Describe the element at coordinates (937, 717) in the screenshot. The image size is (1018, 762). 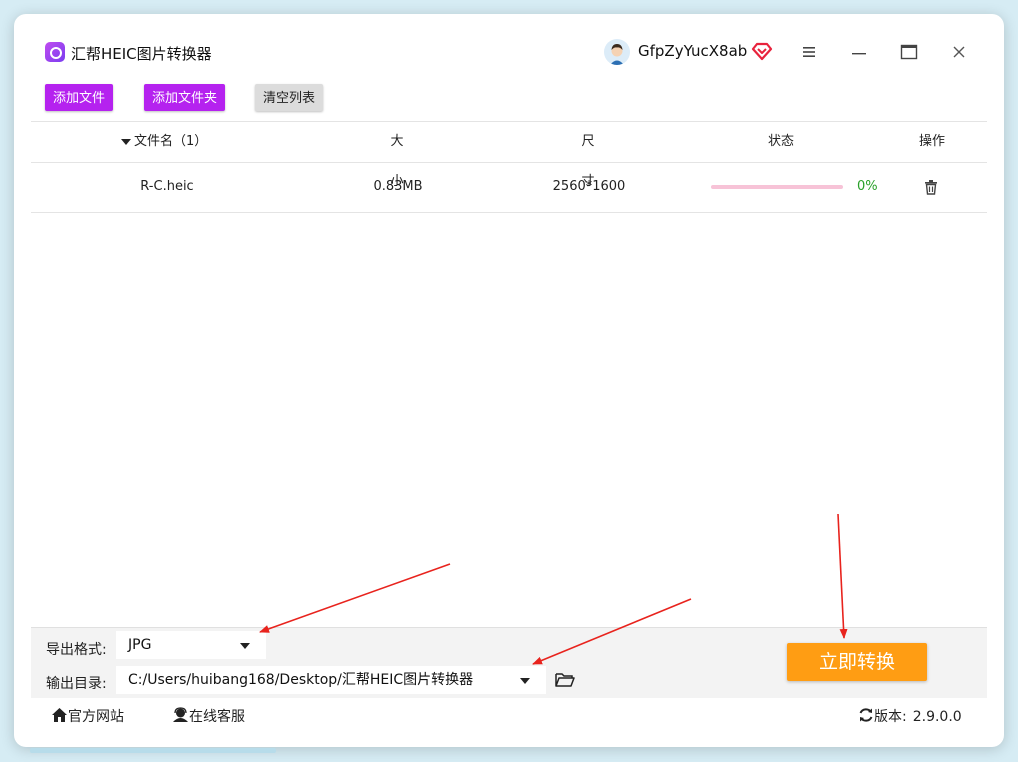
I see `version-number: 2.9.0.0` at that location.